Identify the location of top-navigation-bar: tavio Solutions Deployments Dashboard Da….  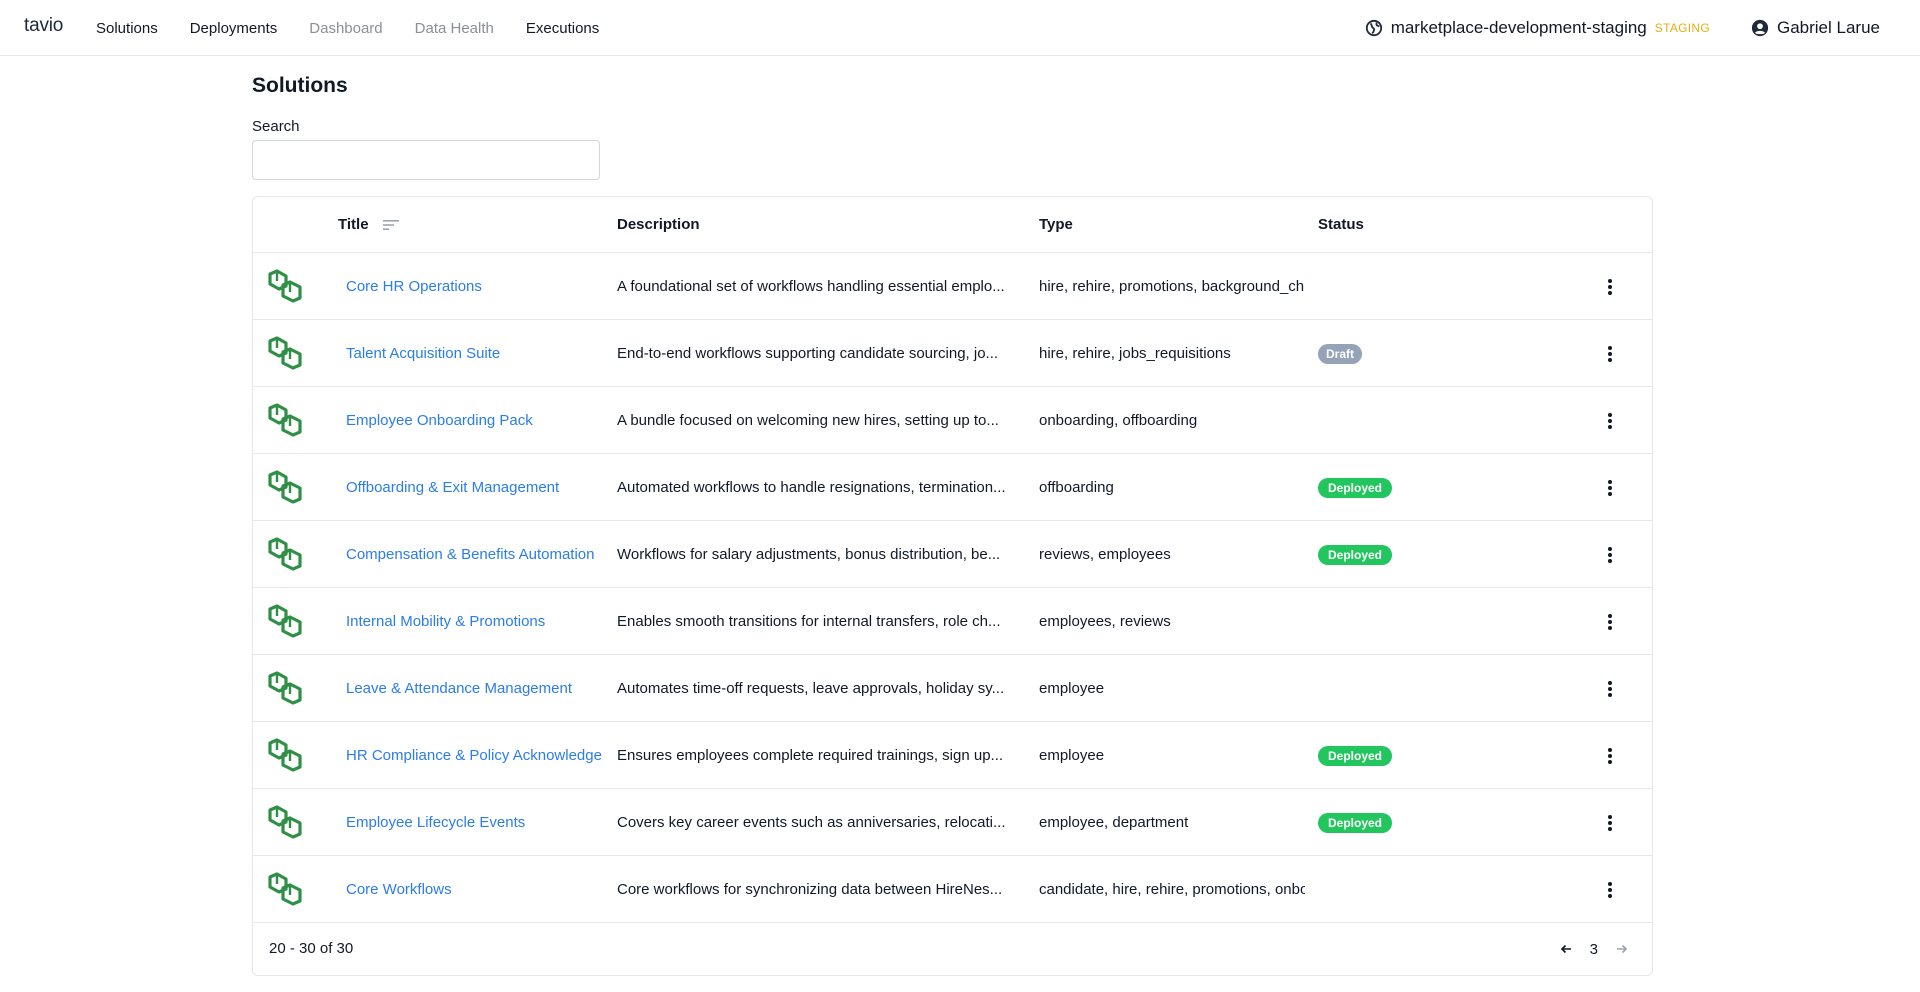
(960, 28).